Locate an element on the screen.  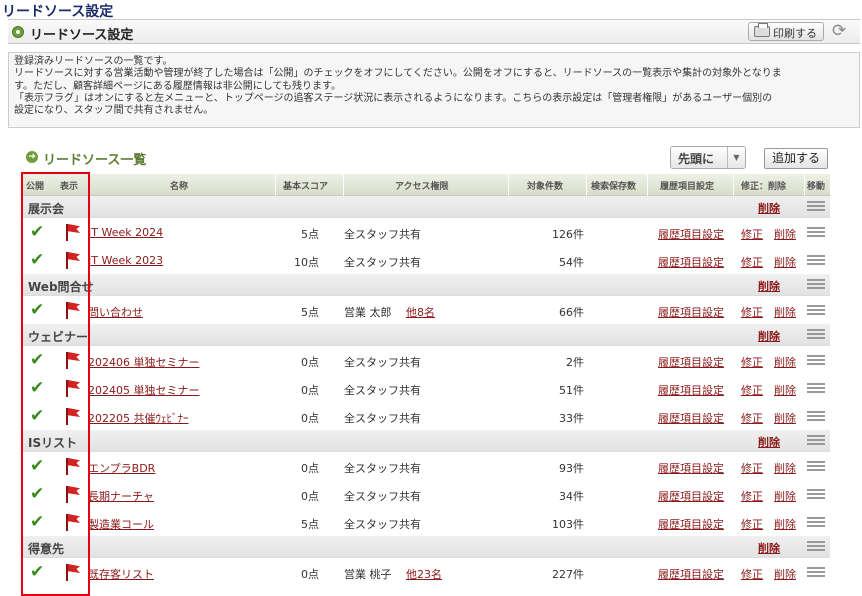
table-row: ✔ 長期ナーチャ 0点 全スタッフ共有 34件 履歴項目設定 修正 削除 is located at coordinates (426, 494).